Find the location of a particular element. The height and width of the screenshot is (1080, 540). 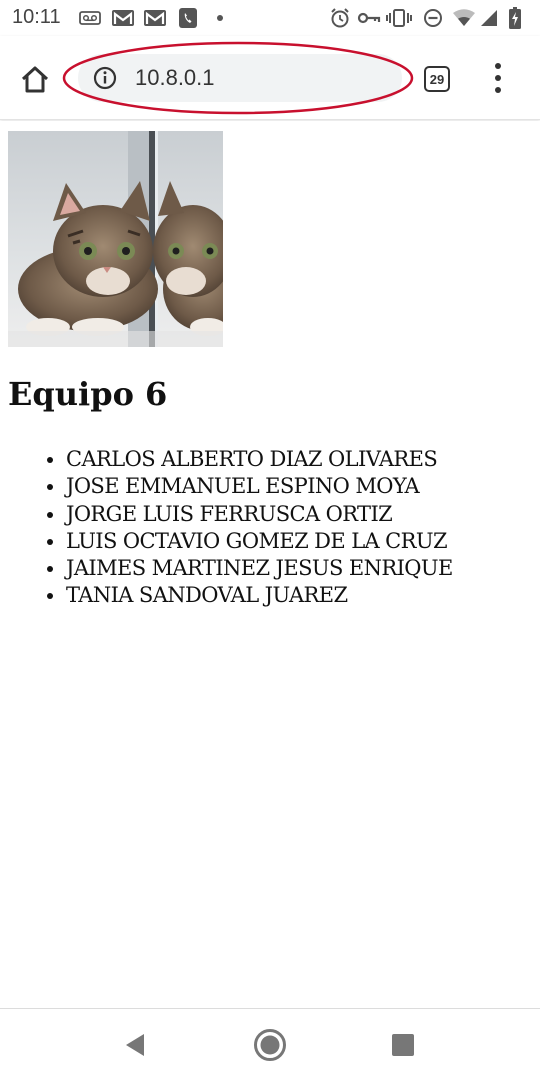

back-icon is located at coordinates (135, 1045).